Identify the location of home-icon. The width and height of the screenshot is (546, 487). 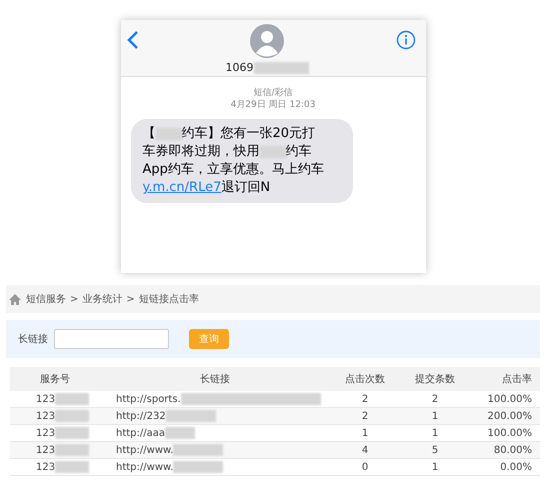
(15, 299).